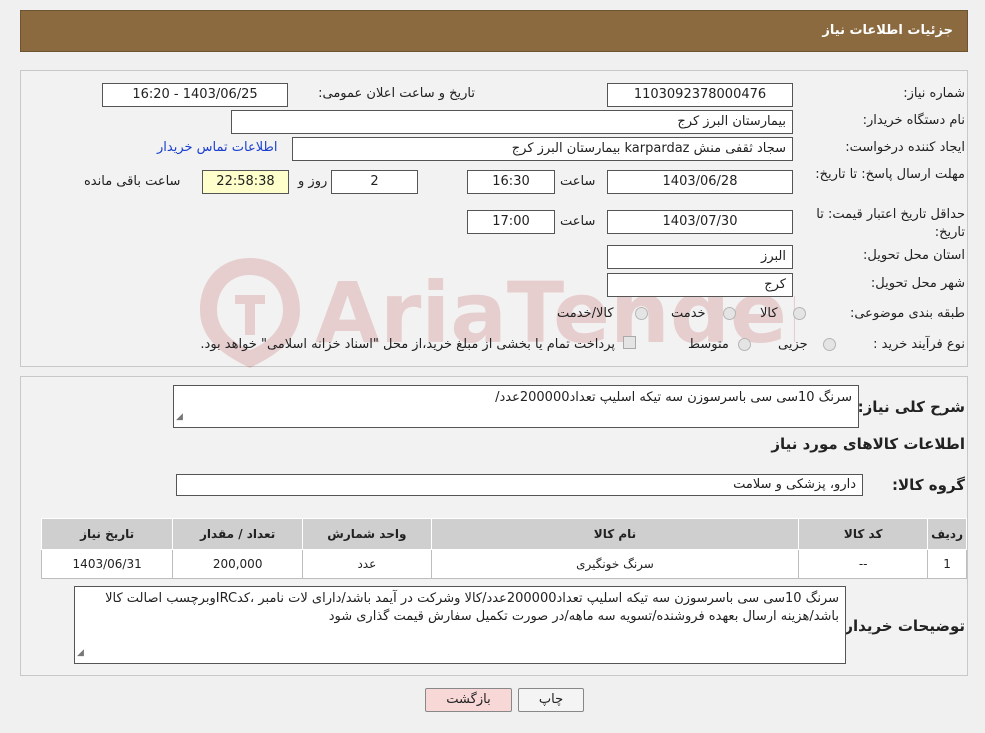  Describe the element at coordinates (887, 30) in the screenshot. I see `page-title: جزئیات اطلاعات نیاز` at that location.